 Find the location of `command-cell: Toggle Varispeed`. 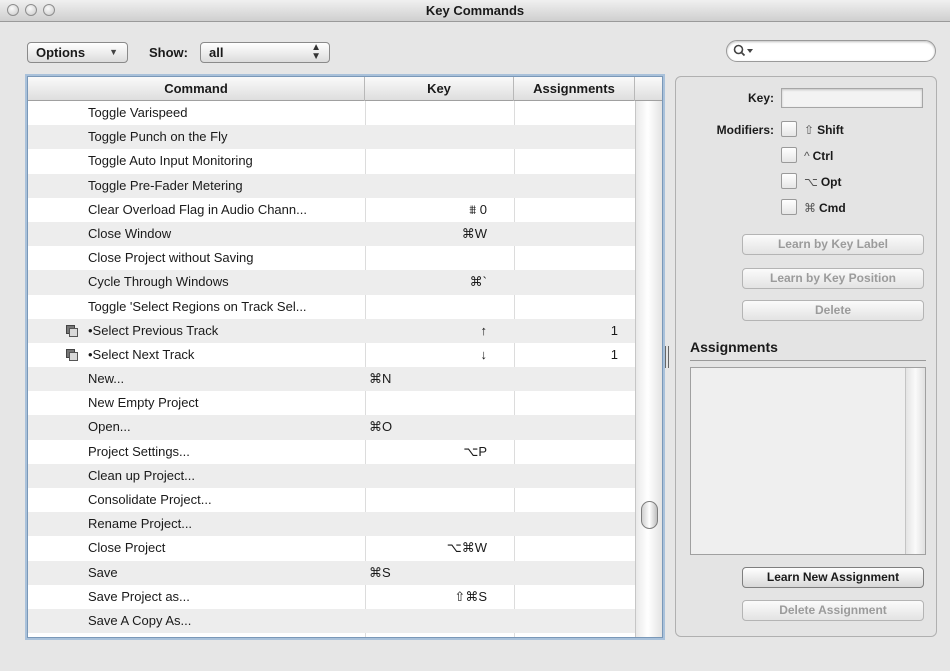

command-cell: Toggle Varispeed is located at coordinates (138, 112).